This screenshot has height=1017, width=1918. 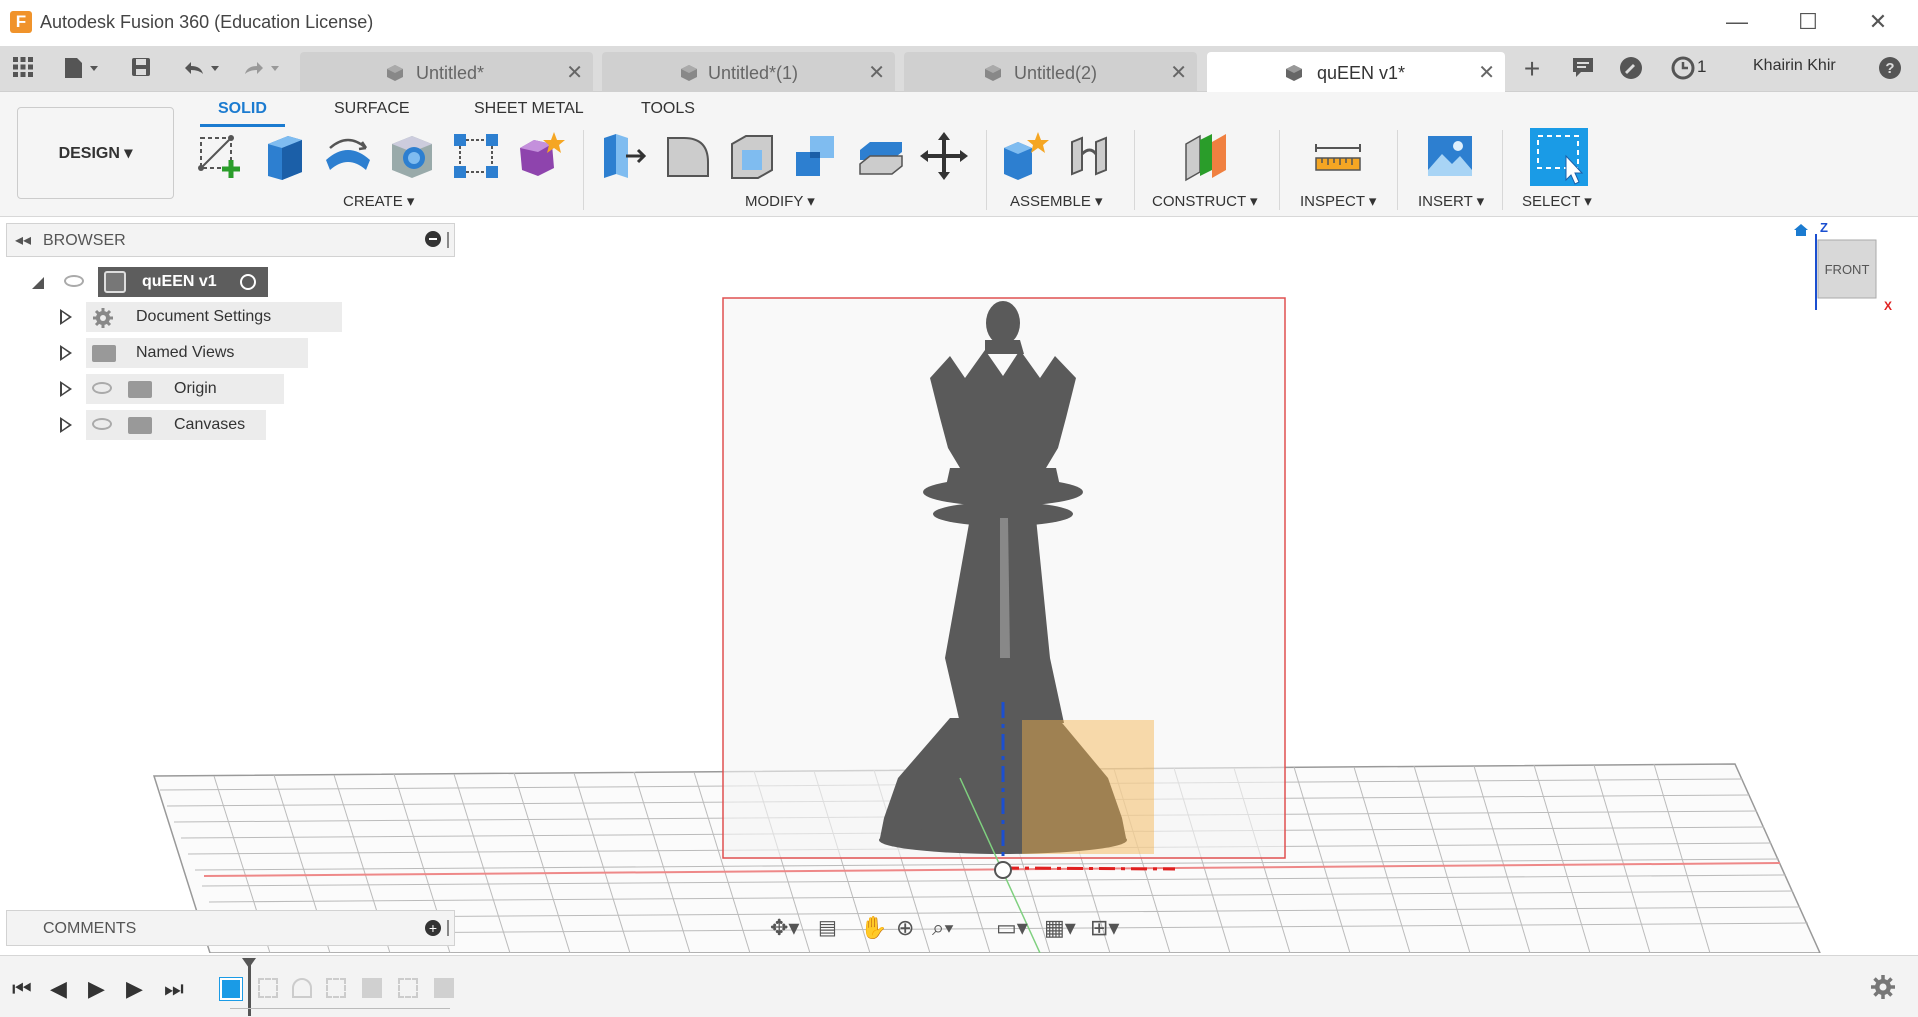 I want to click on select-group-label: SELECT ▾, so click(x=1557, y=201).